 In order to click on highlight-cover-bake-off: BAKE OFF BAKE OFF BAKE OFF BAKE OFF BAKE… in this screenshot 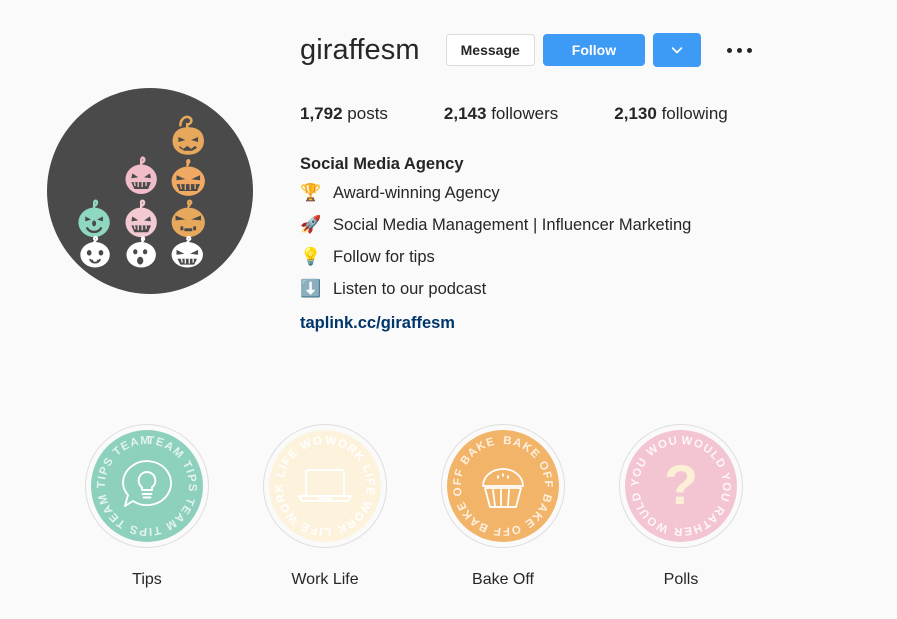, I will do `click(503, 486)`.